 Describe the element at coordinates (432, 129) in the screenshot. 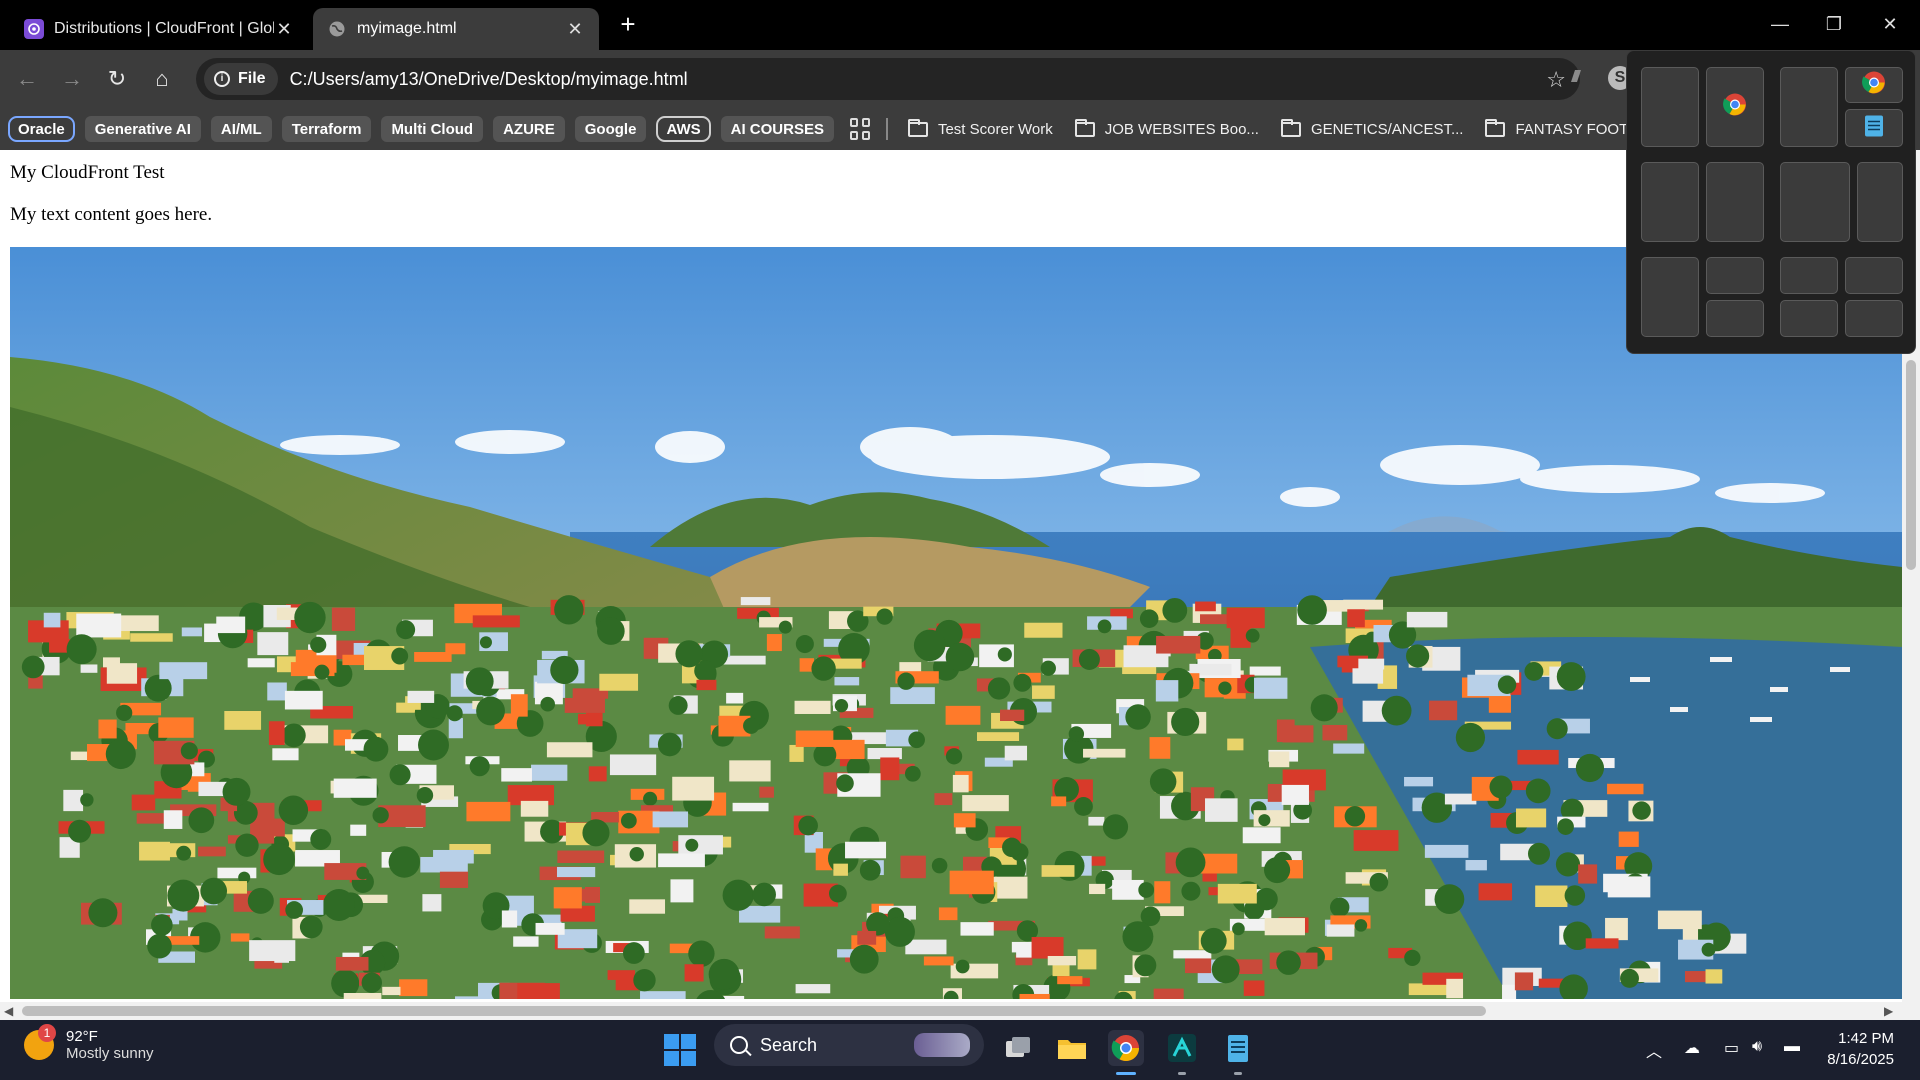

I see `bookmark-multi-cloud: Multi Cloud` at that location.